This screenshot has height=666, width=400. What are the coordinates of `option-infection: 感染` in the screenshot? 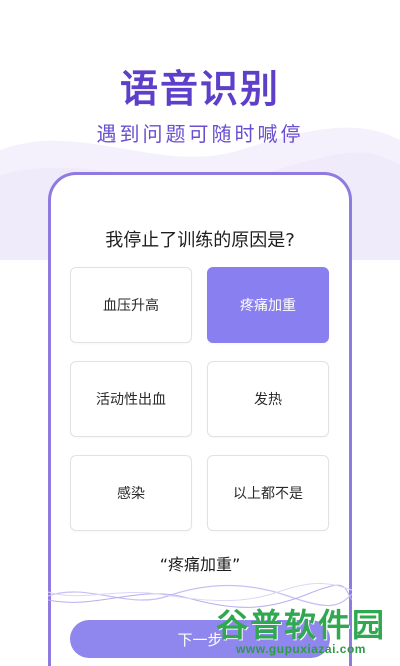 It's located at (131, 493).